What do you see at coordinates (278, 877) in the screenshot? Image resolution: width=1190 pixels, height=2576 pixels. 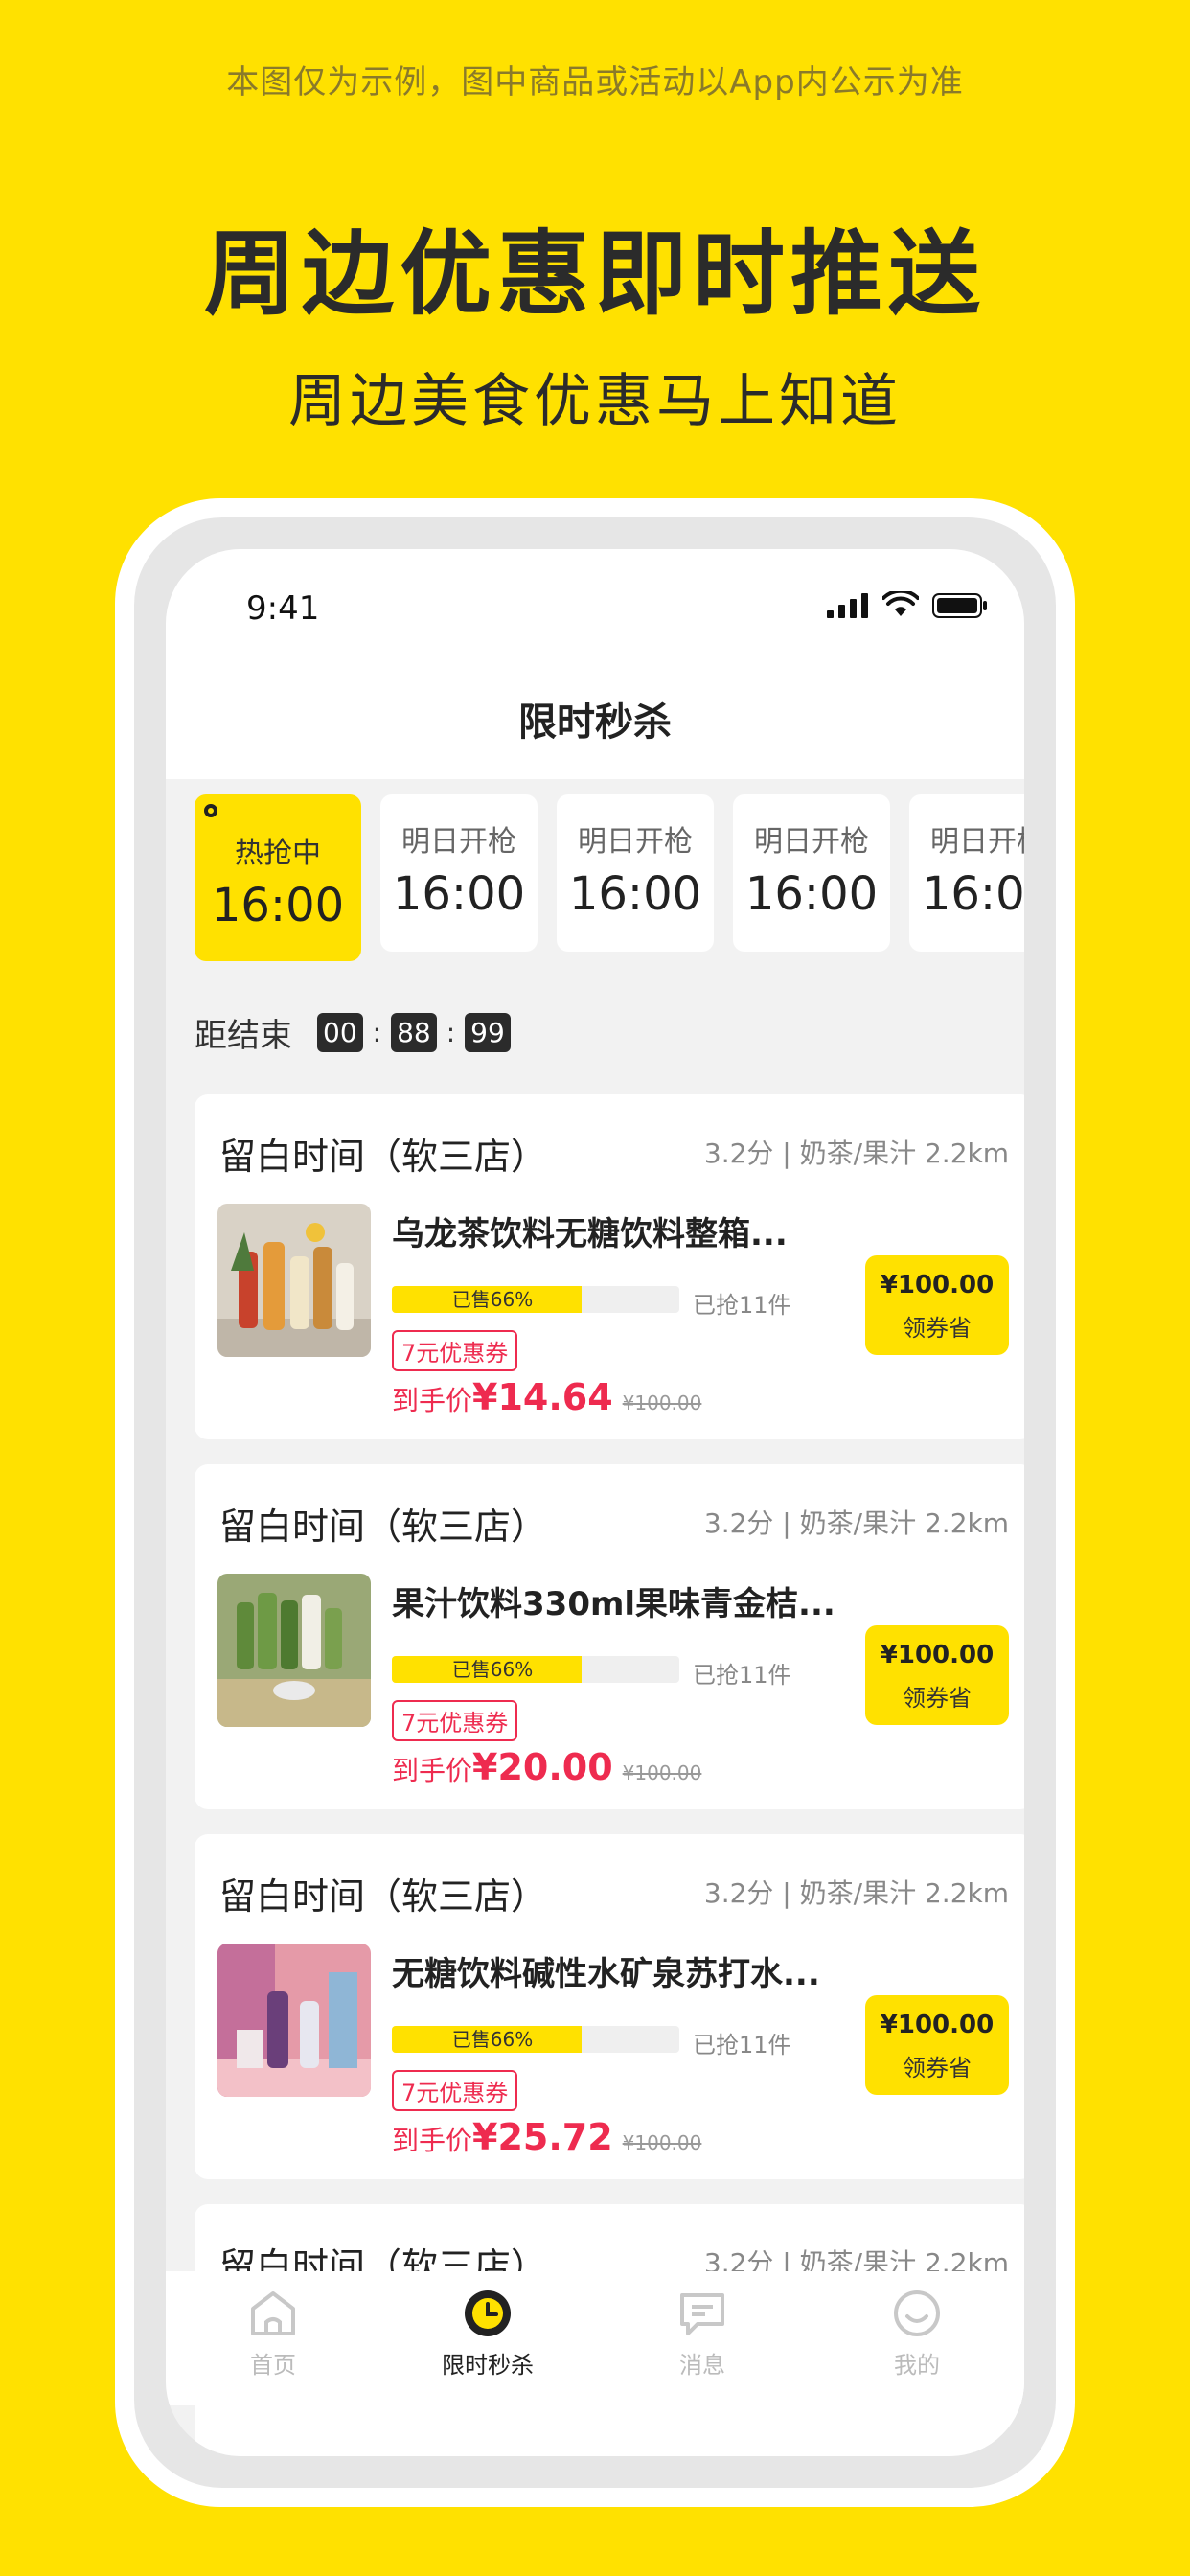 I see `time-slot-active: 热抢中 16:00` at bounding box center [278, 877].